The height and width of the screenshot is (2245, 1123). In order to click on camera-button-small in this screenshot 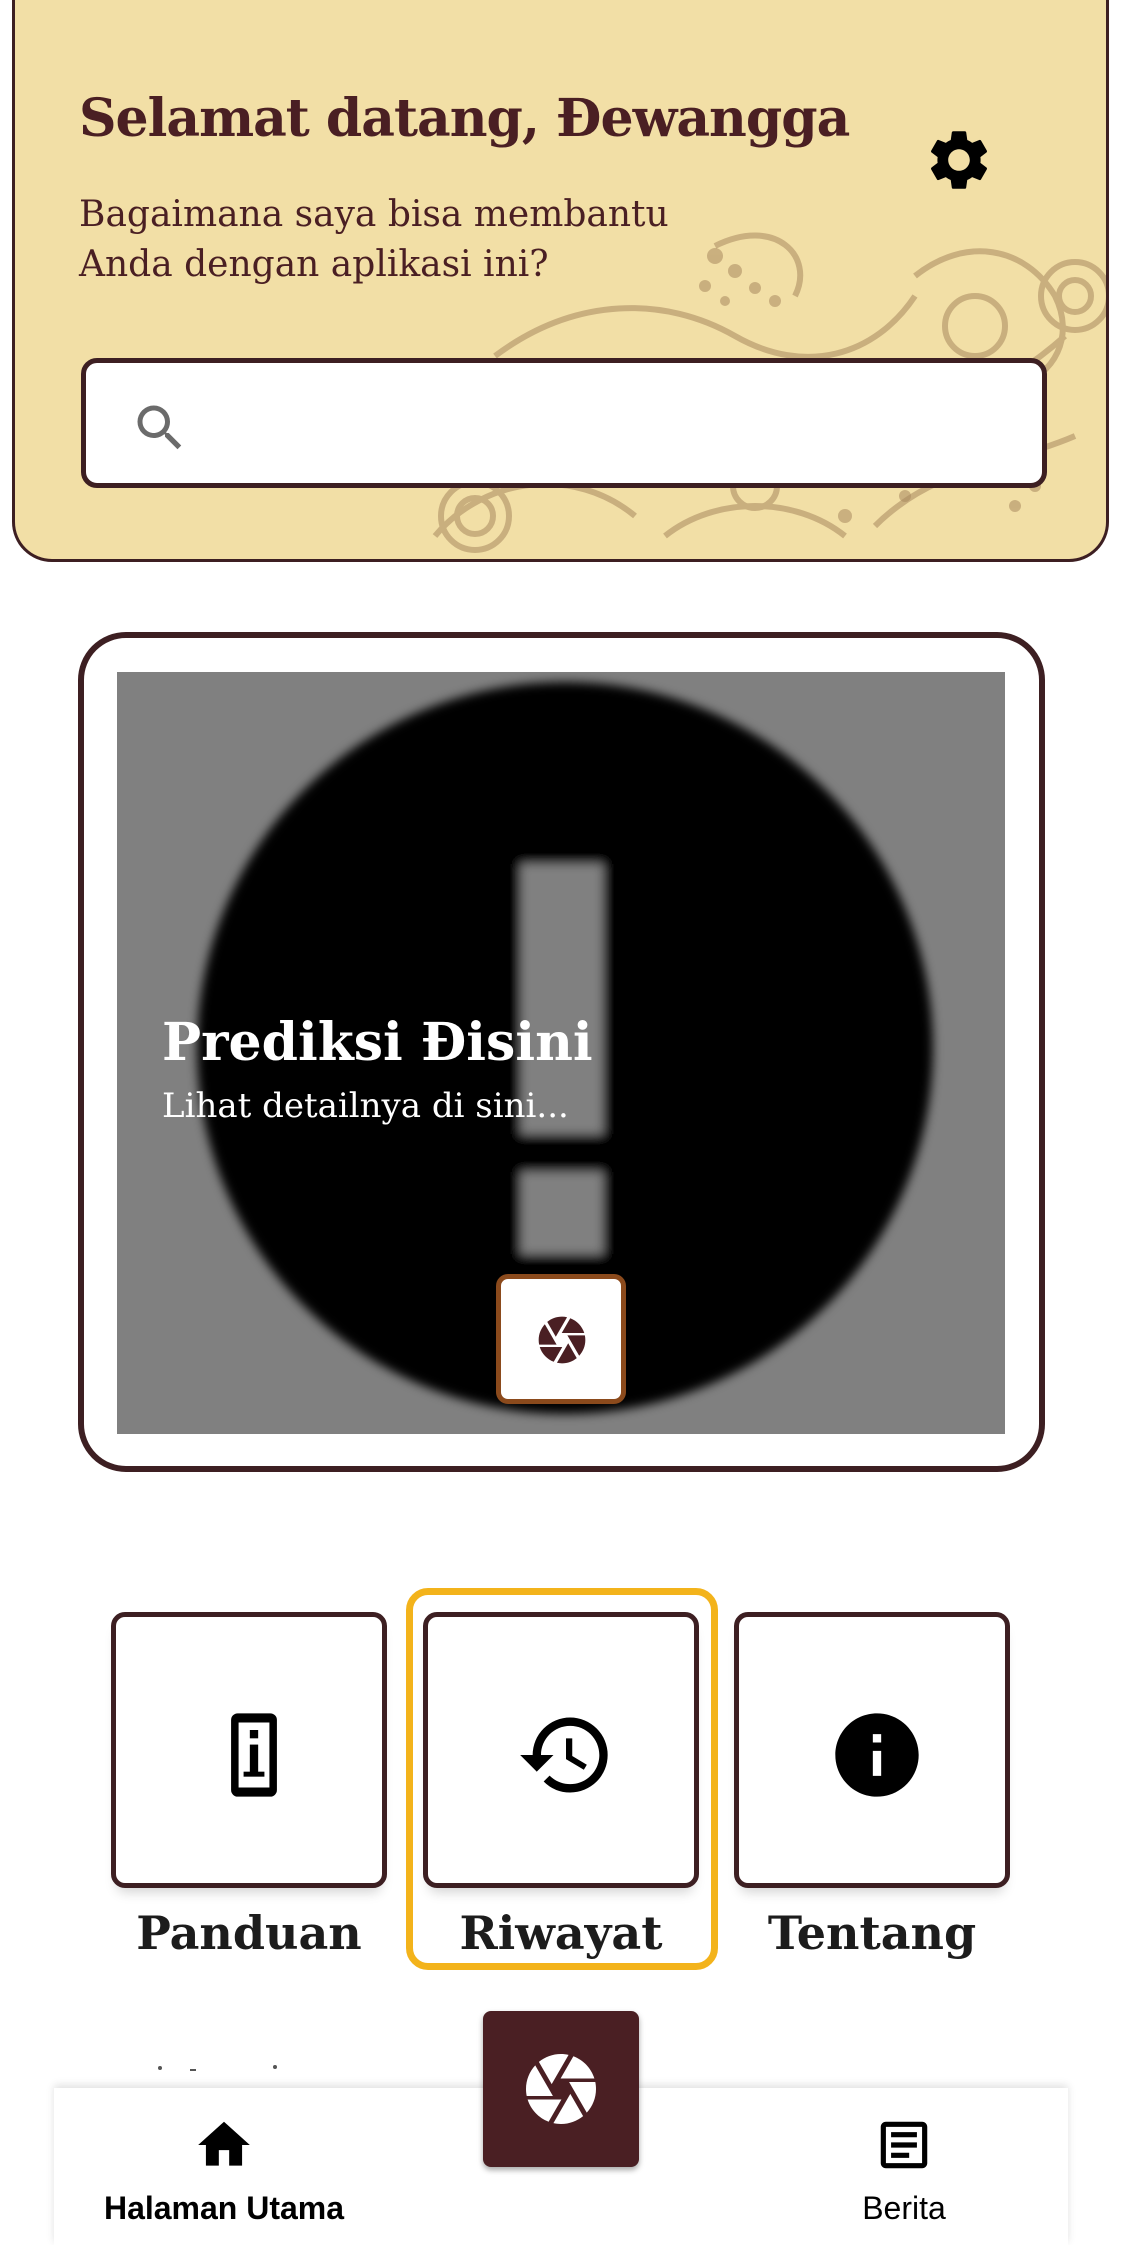, I will do `click(561, 1339)`.